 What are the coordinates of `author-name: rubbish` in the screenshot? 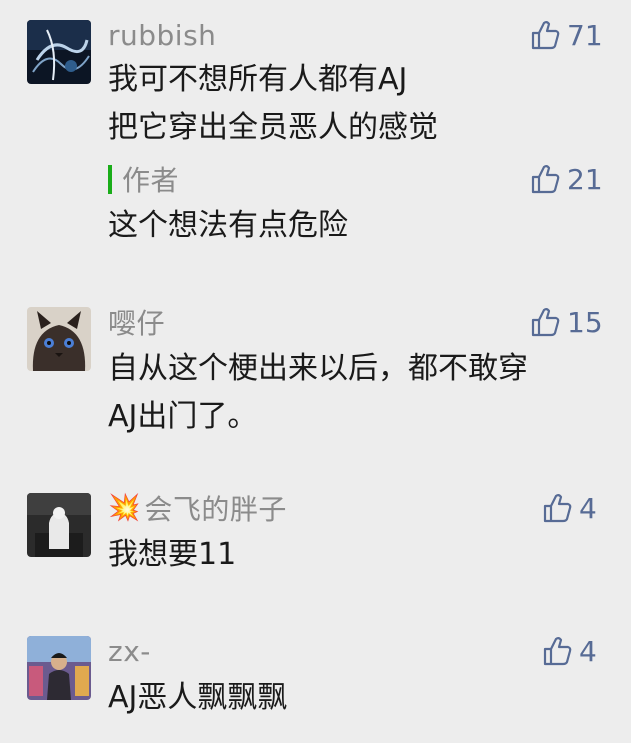 It's located at (162, 35).